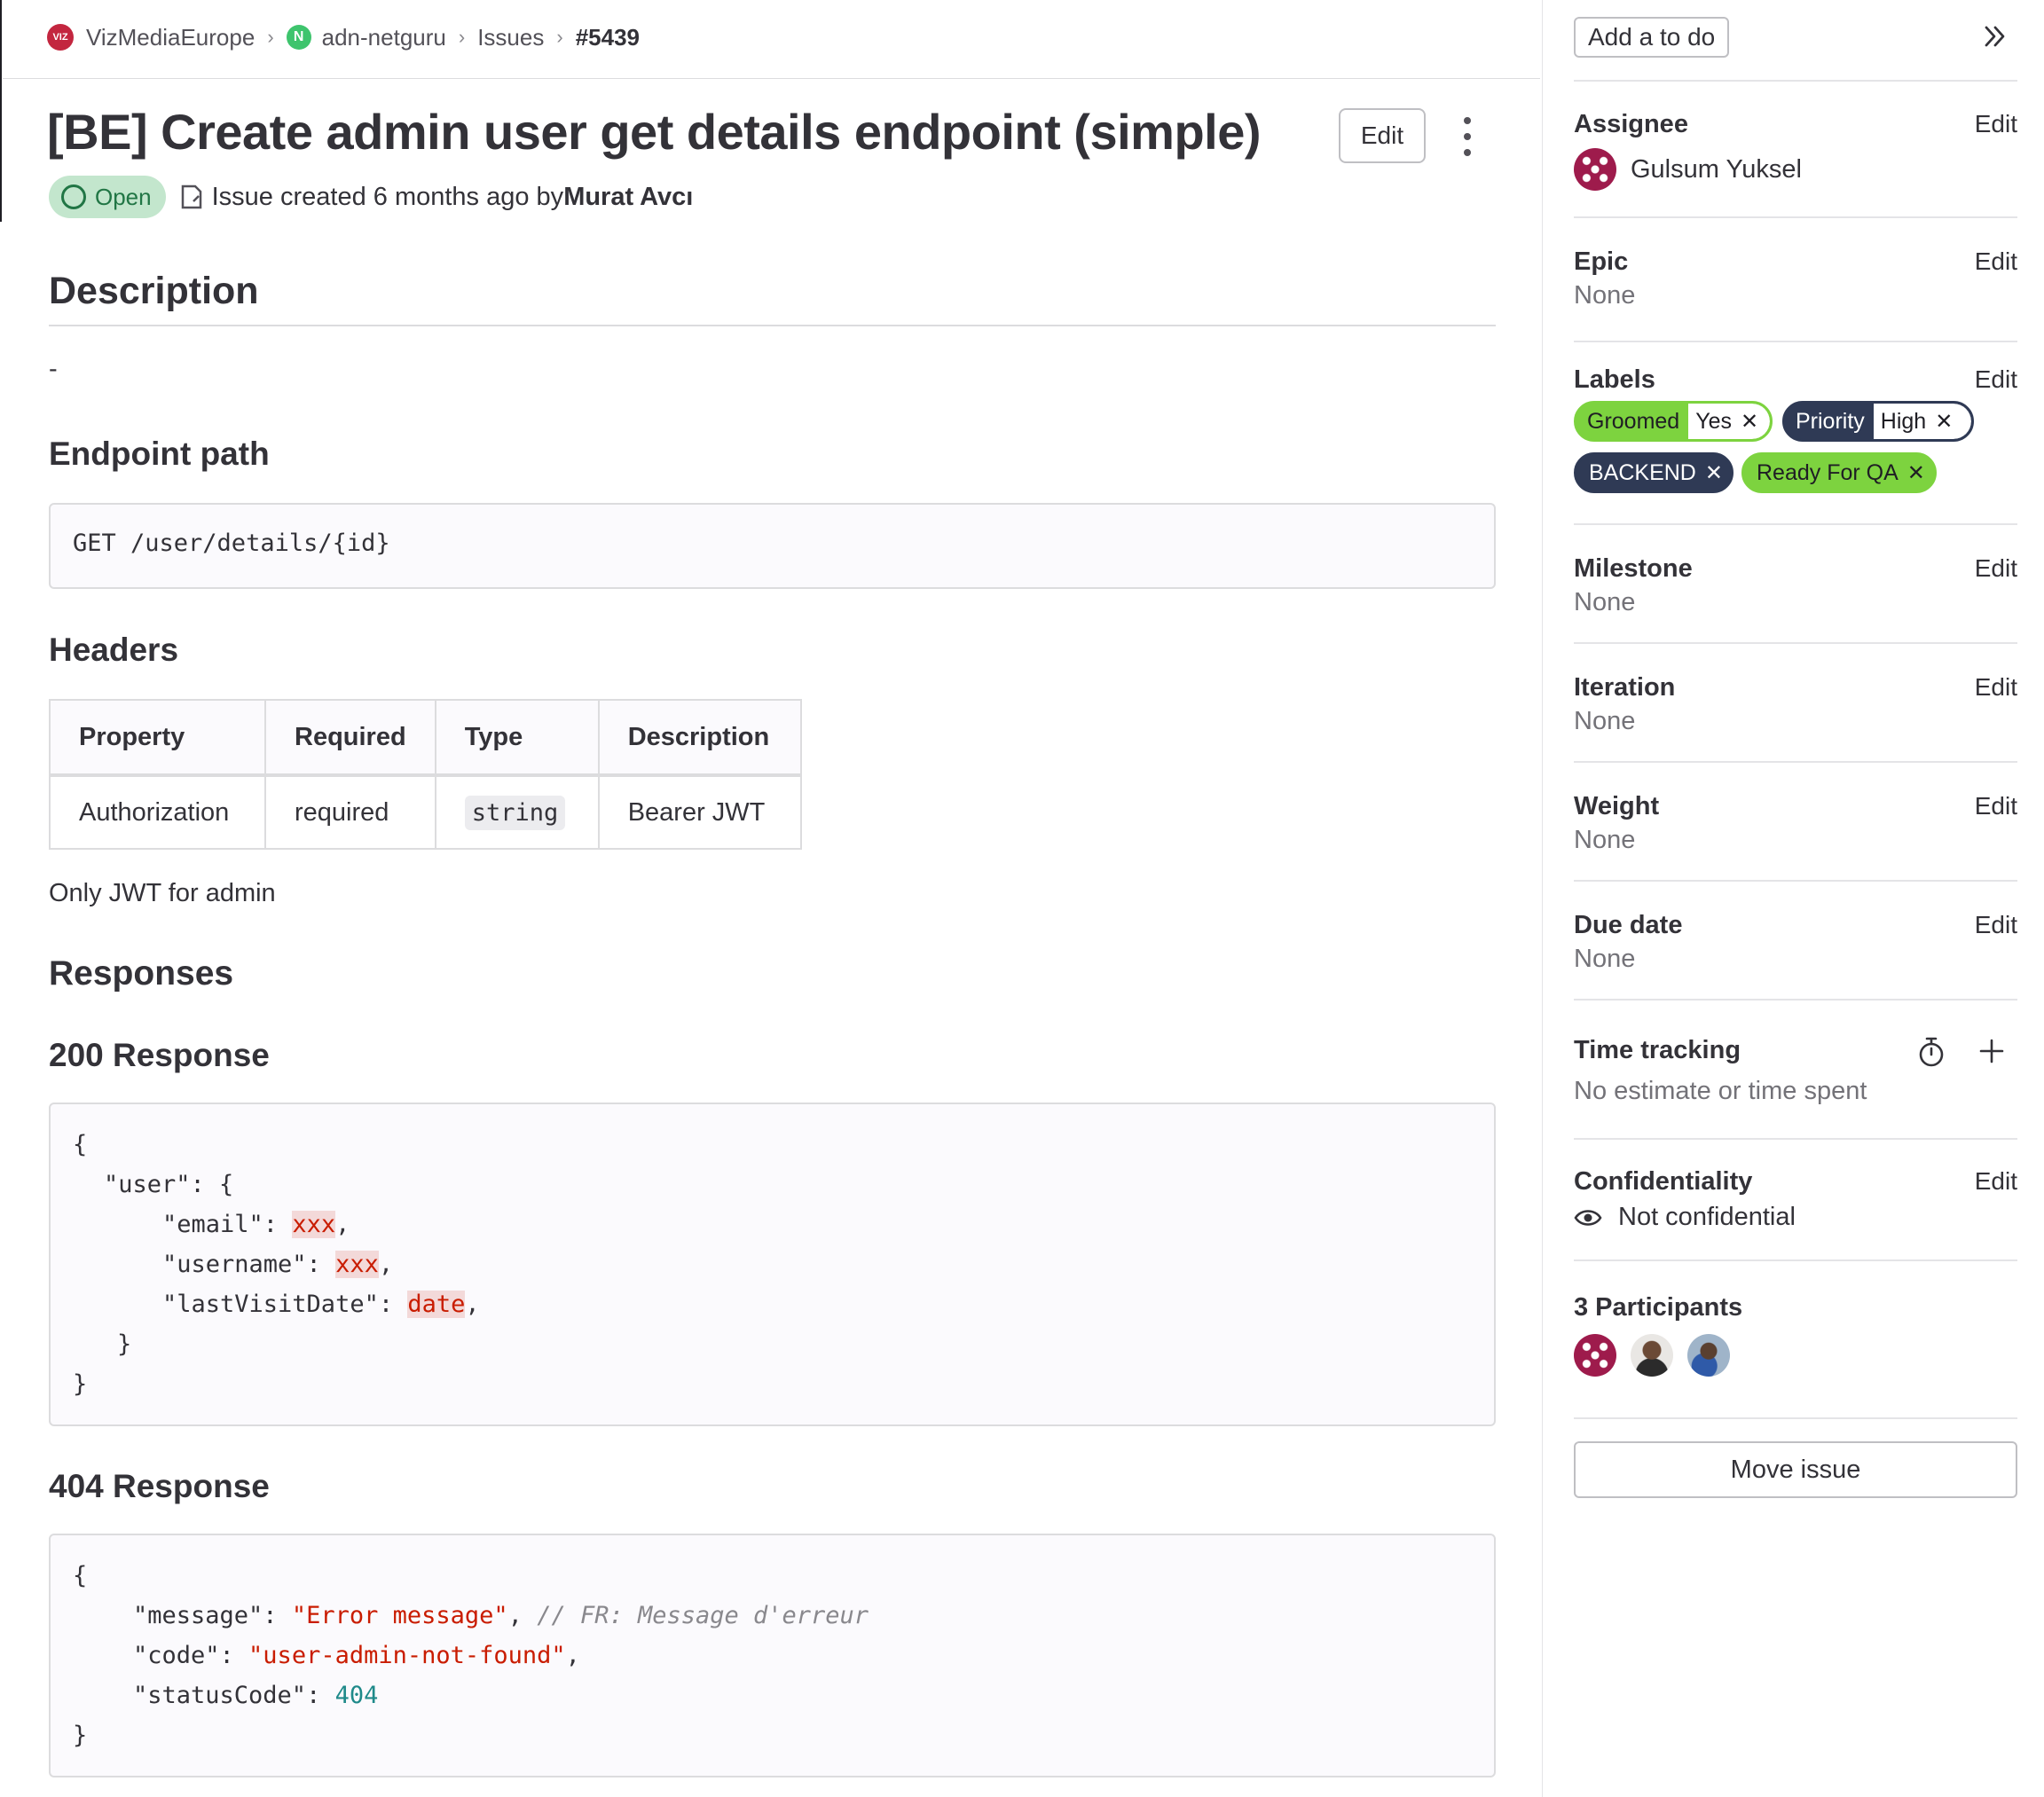 Image resolution: width=2044 pixels, height=1797 pixels. Describe the element at coordinates (517, 738) in the screenshot. I see `column-header: Type` at that location.